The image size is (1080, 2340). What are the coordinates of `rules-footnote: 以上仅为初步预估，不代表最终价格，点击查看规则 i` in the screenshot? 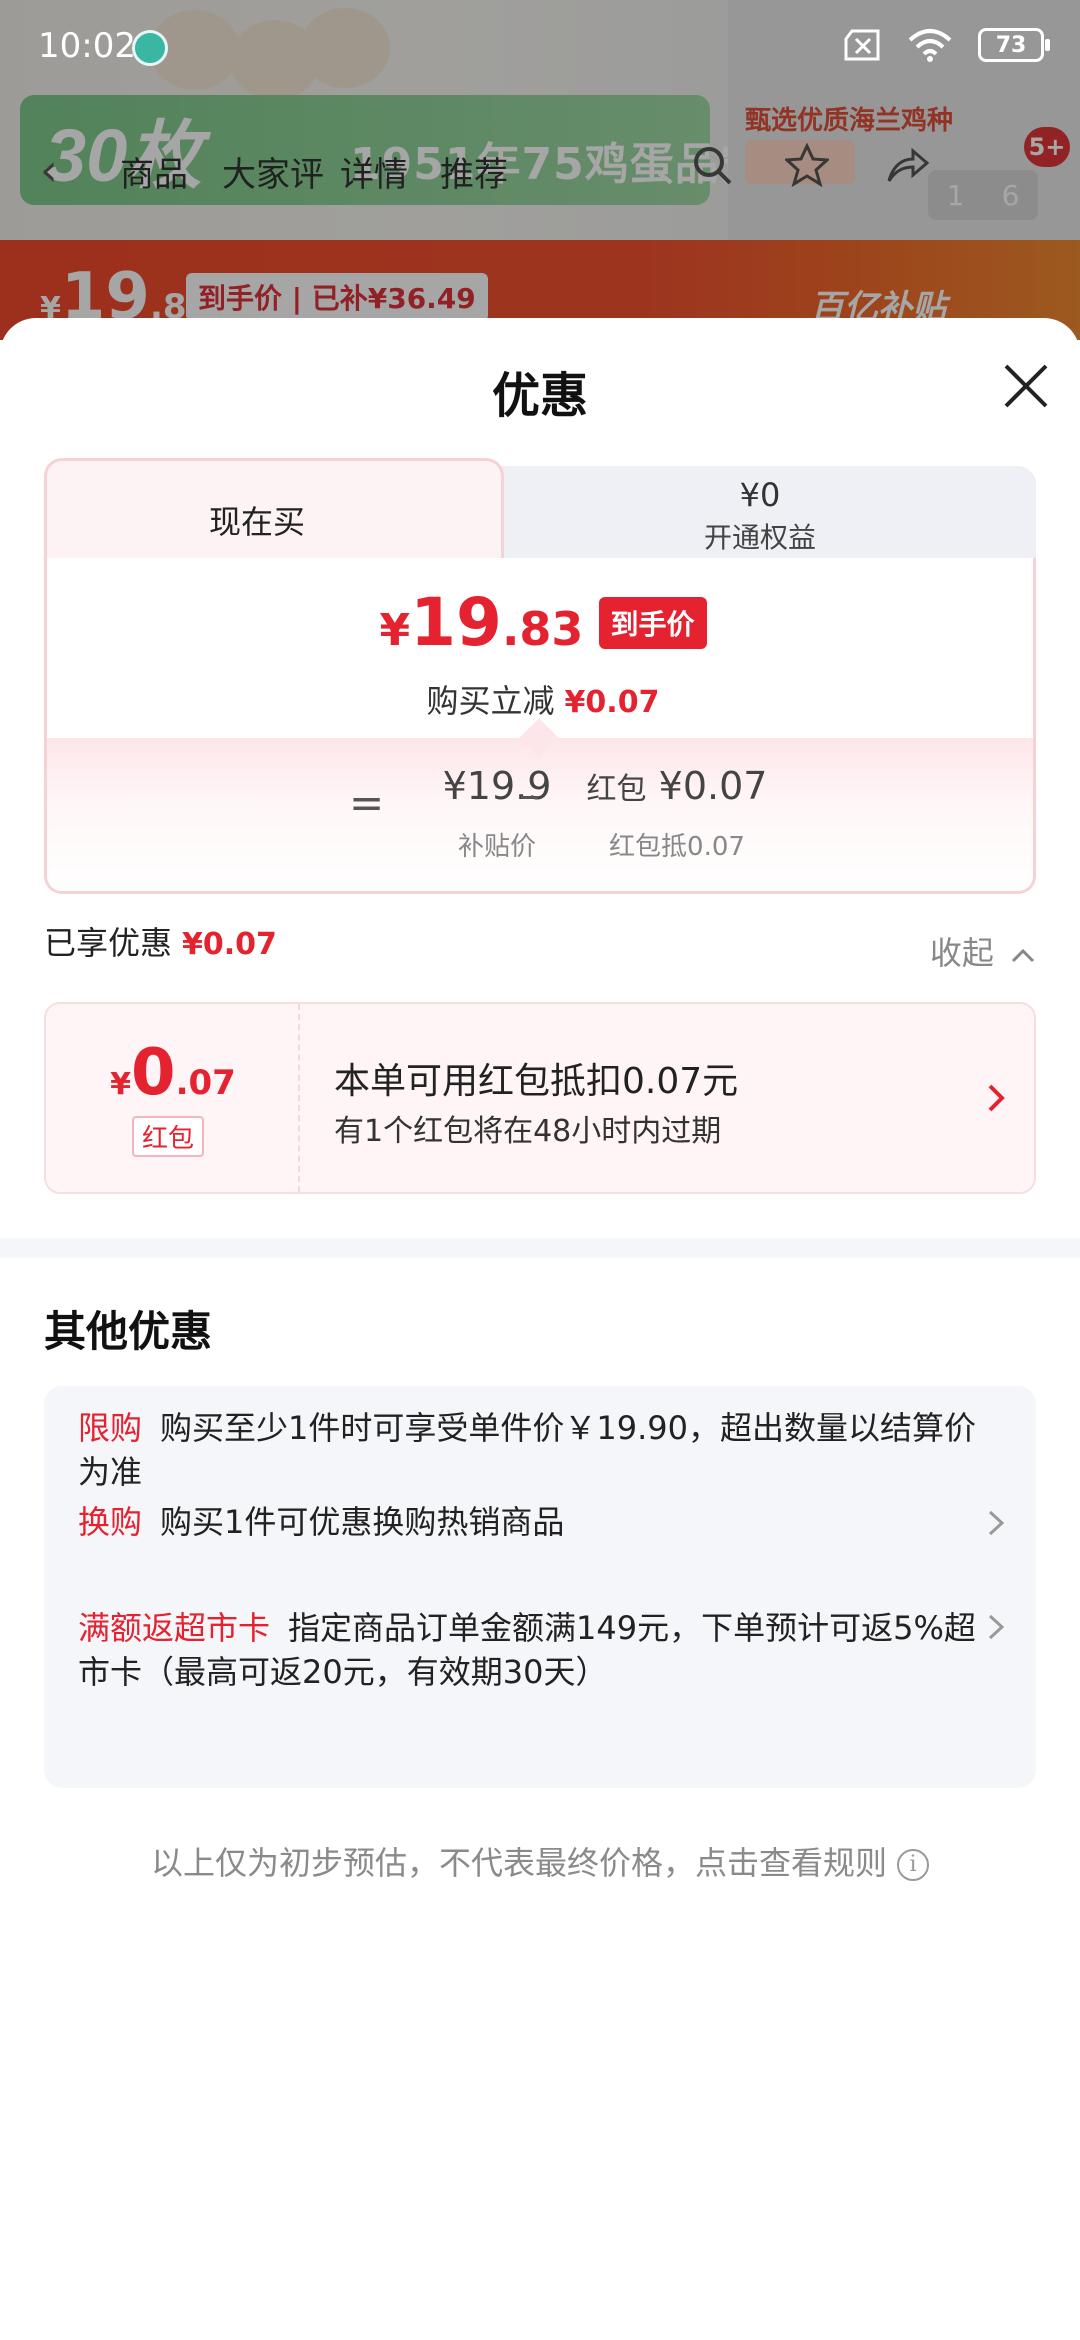 It's located at (540, 1861).